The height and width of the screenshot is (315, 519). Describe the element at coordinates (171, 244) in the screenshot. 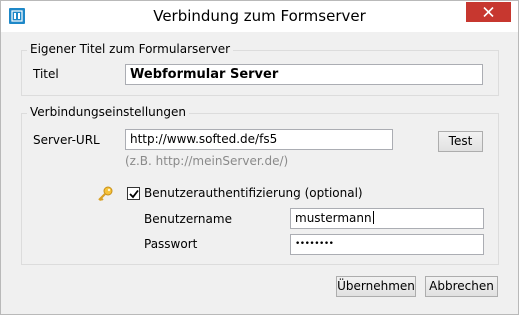

I see `password-label: Passwort` at that location.